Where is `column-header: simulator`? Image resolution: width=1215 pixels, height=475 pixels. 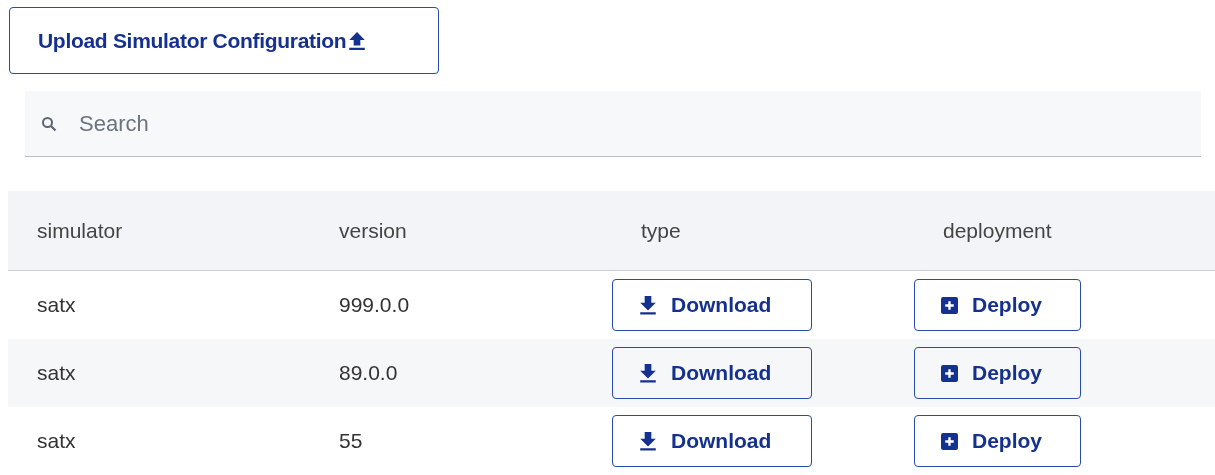
column-header: simulator is located at coordinates (79, 230).